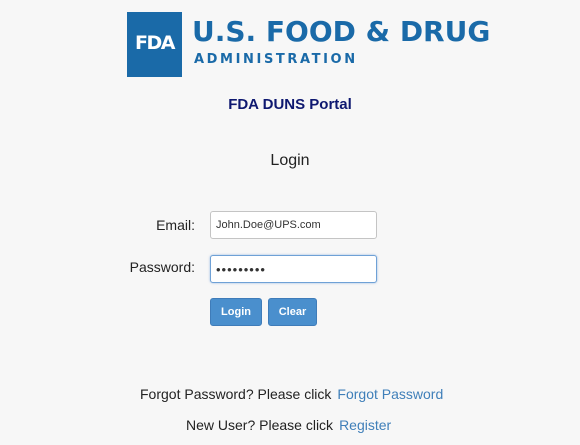  Describe the element at coordinates (292, 312) in the screenshot. I see `clear-button: Clear` at that location.